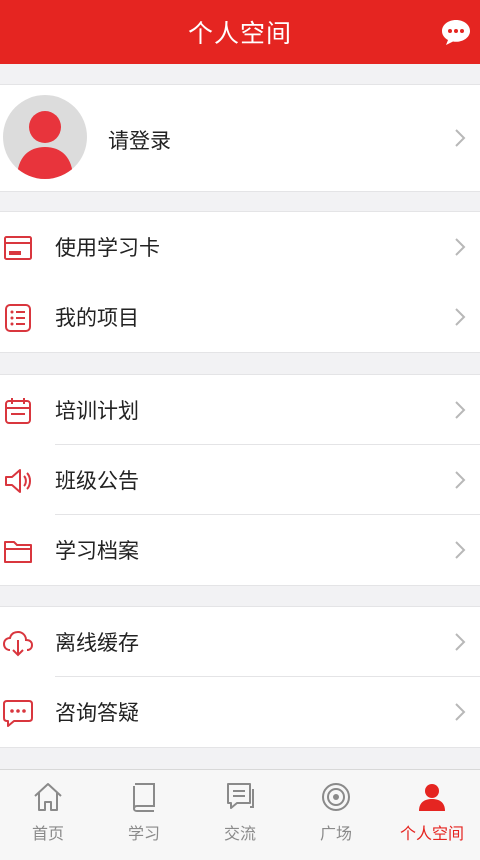  I want to click on menu-item-offline-cache: 离线缓存, so click(240, 642).